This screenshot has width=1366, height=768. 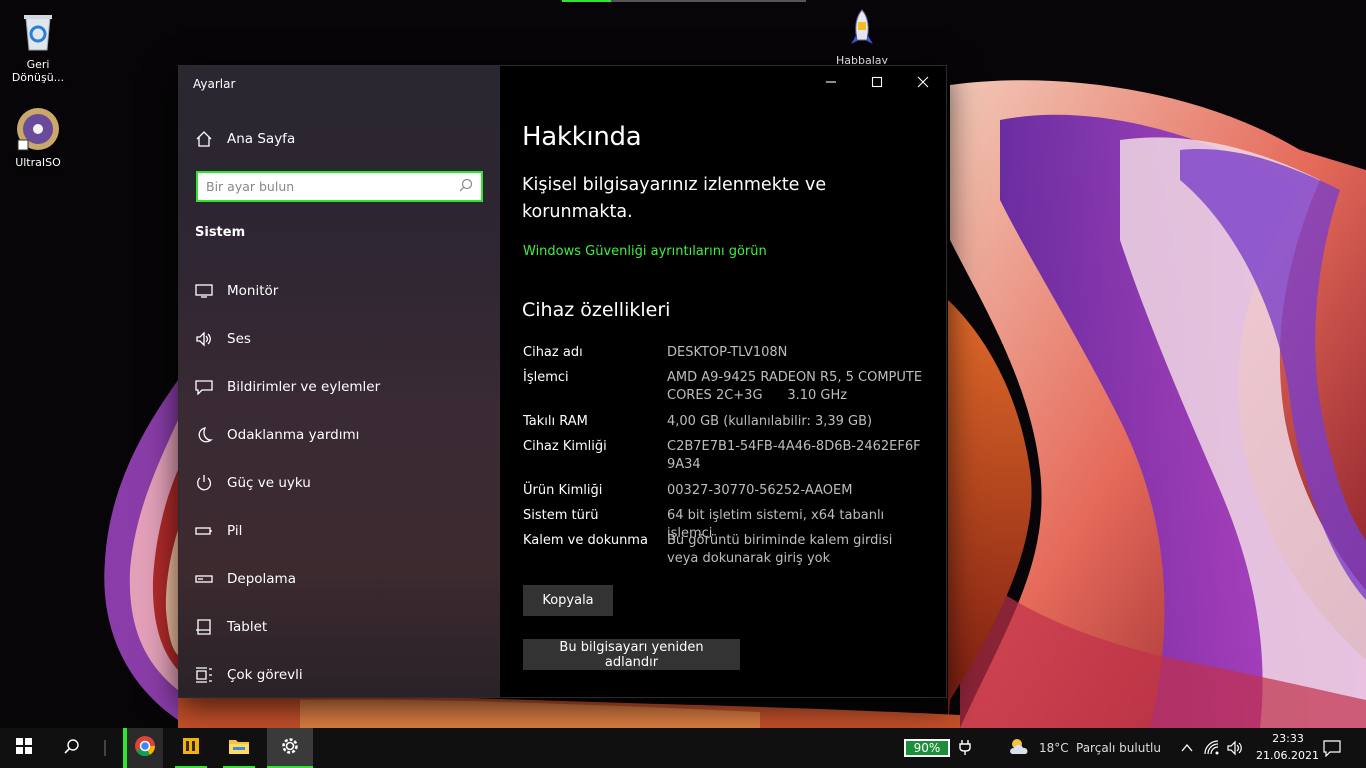 I want to click on spec-value: C2B7E7B1-54FB-4A46-8D6B-2462EF6F9A34, so click(x=794, y=455).